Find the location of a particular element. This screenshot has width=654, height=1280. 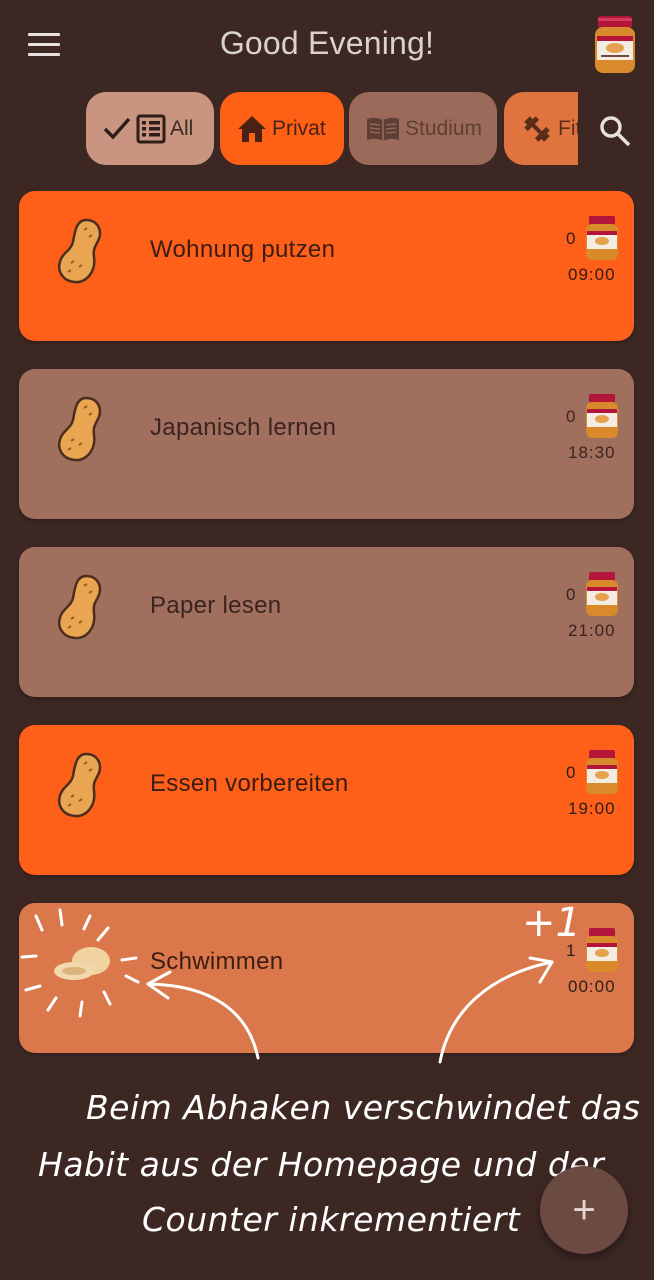

habit-name: Essen vorbereiten is located at coordinates (249, 783).